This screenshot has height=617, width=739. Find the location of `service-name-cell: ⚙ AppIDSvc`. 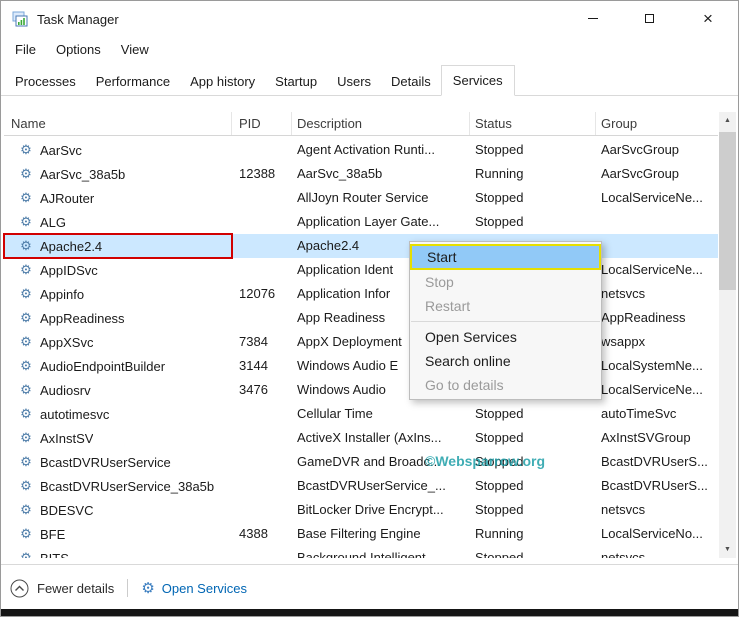

service-name-cell: ⚙ AppIDSvc is located at coordinates (118, 270).